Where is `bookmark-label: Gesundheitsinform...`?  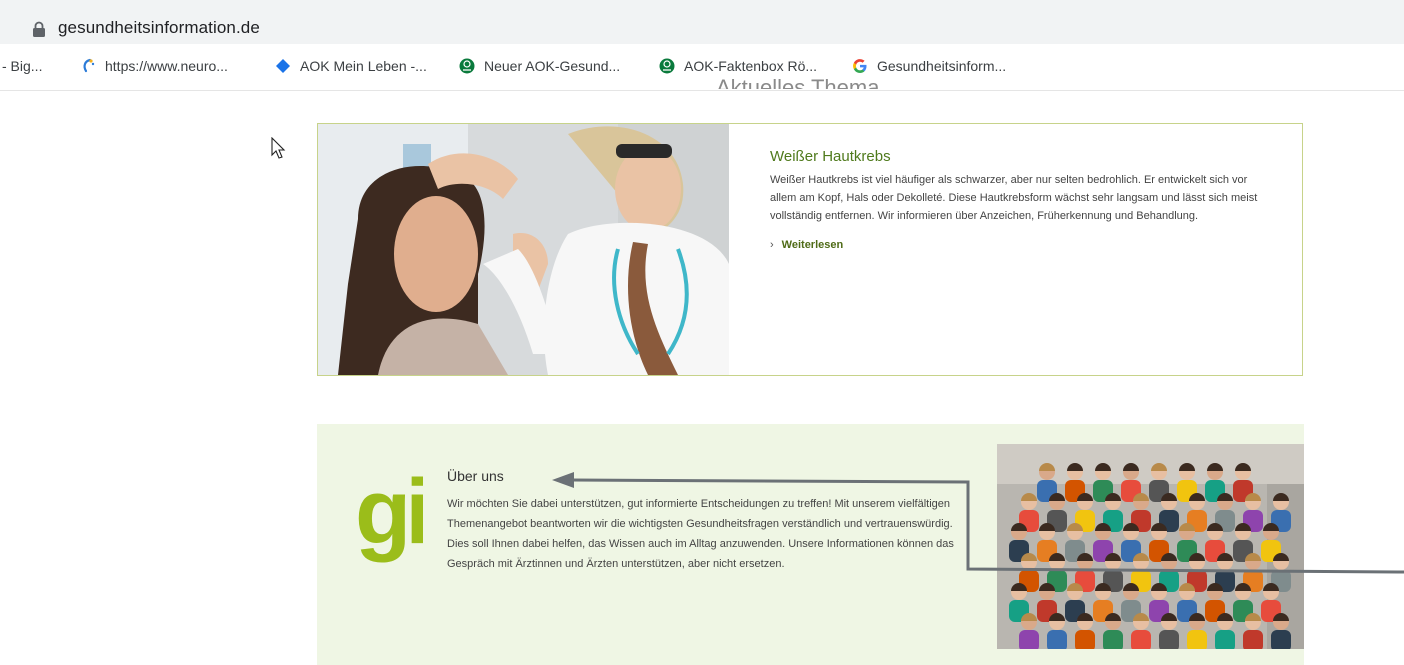
bookmark-label: Gesundheitsinform... is located at coordinates (942, 66).